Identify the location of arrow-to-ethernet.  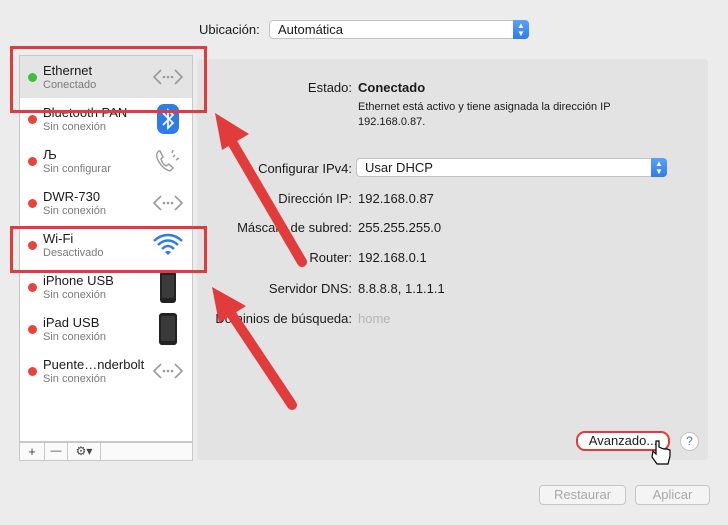
(267, 202).